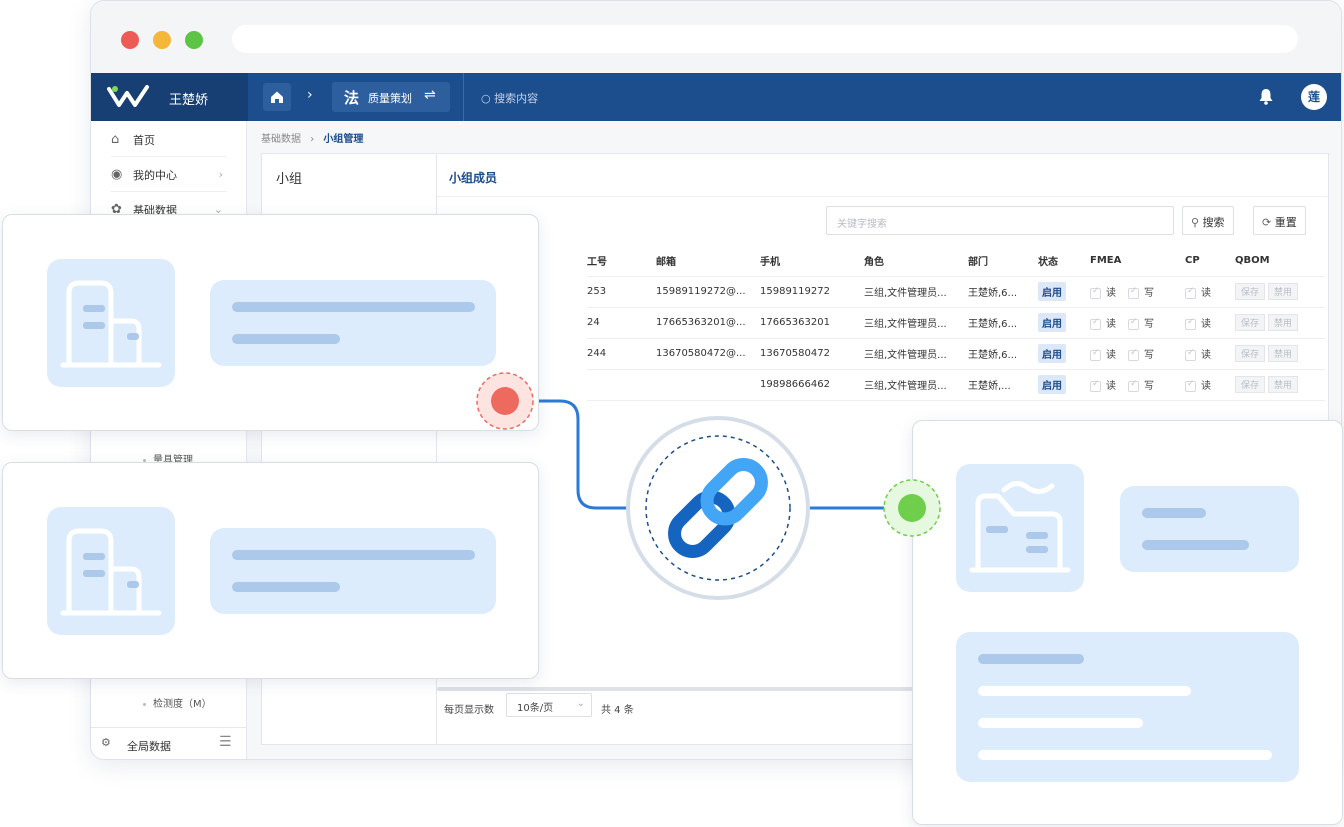 The image size is (1344, 827). I want to click on connection-nodes, so click(708, 486).